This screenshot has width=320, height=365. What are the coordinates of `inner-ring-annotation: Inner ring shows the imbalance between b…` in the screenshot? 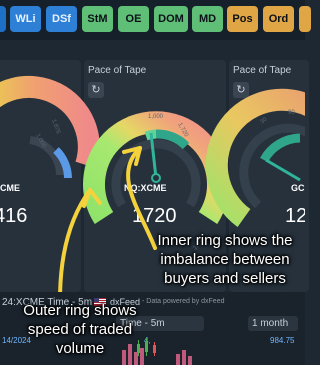 It's located at (225, 259).